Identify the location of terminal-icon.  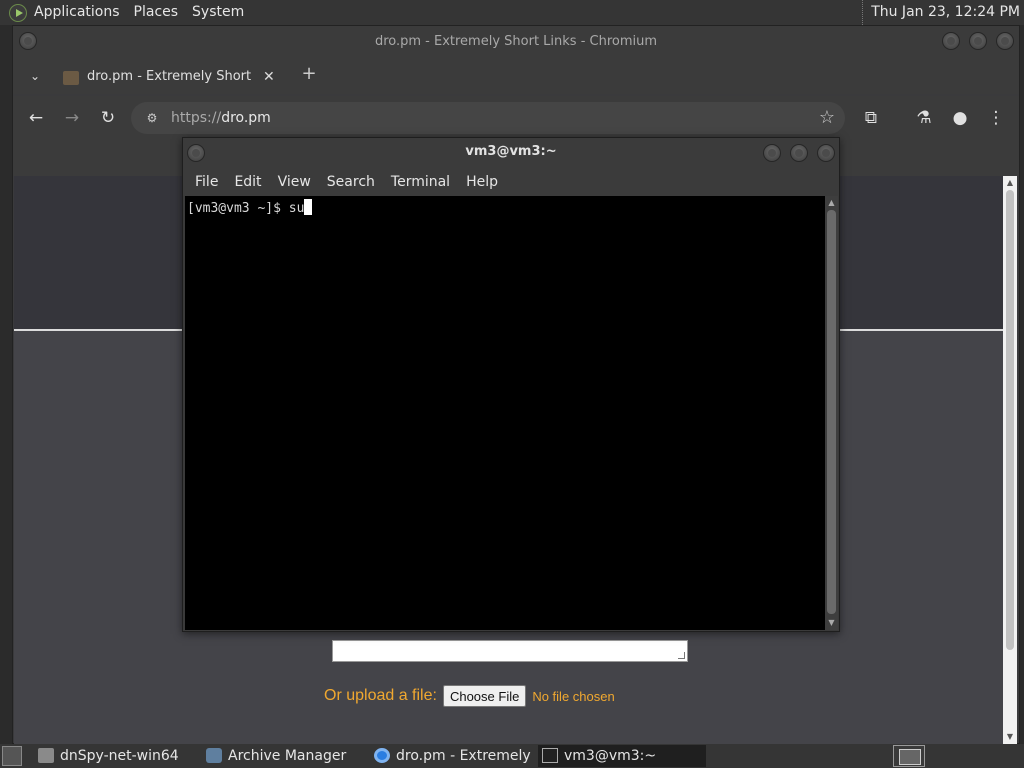
(550, 755).